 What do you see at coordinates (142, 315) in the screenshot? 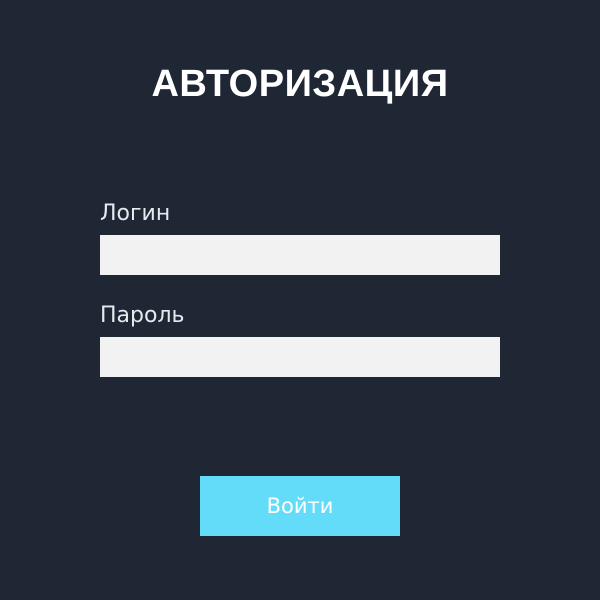
I see `password-label: Пароль` at bounding box center [142, 315].